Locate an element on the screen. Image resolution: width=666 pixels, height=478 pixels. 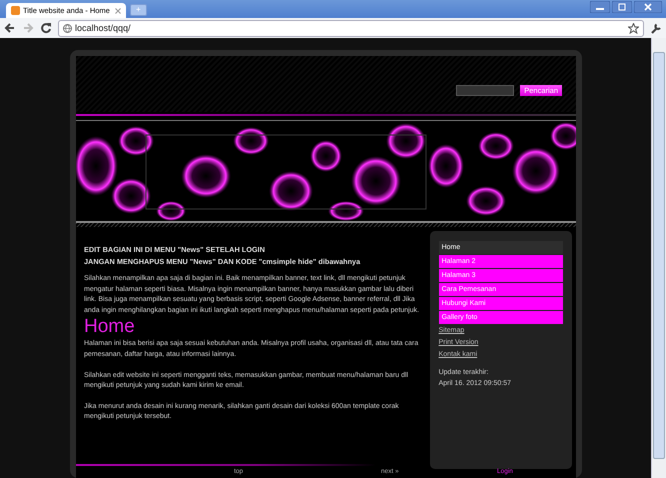
globe-icon is located at coordinates (67, 28).